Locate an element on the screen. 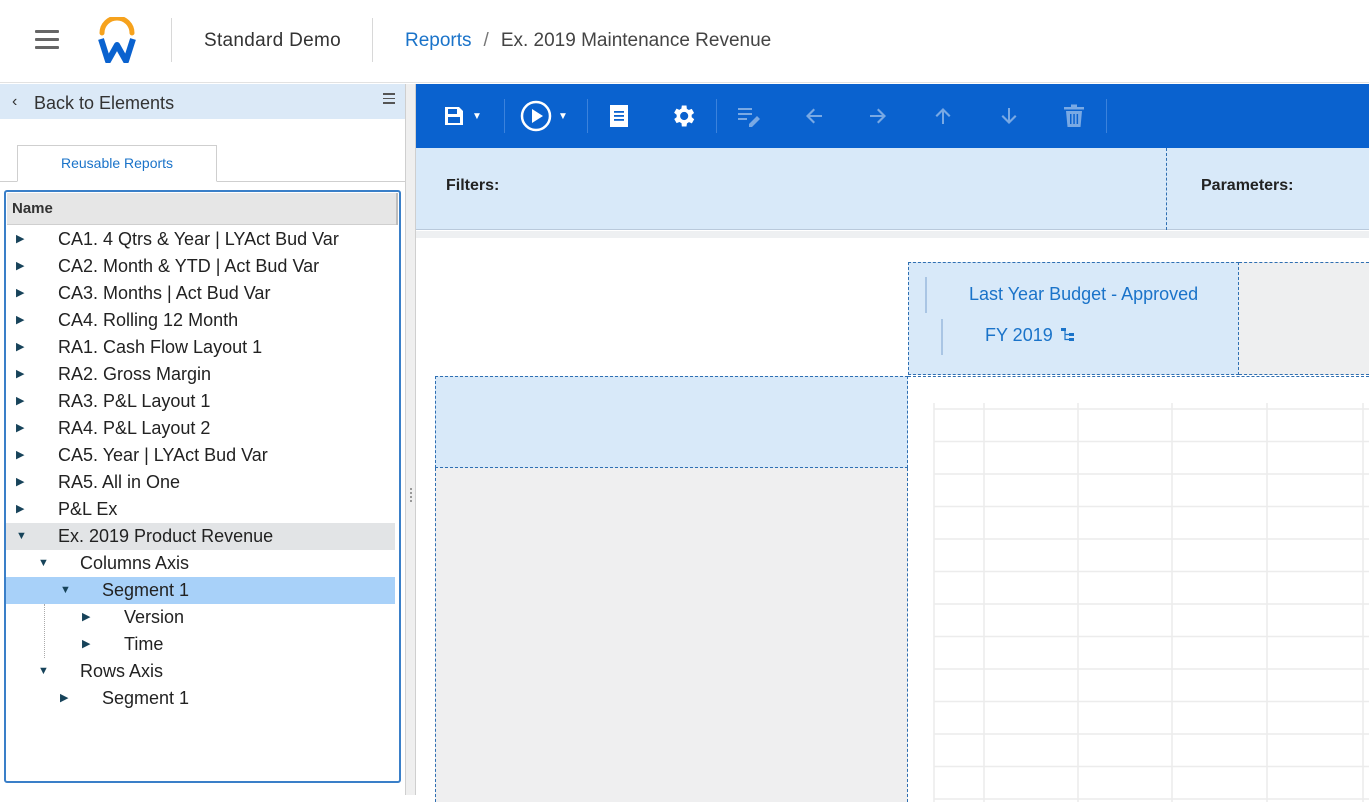  arrow-up-icon is located at coordinates (943, 116).